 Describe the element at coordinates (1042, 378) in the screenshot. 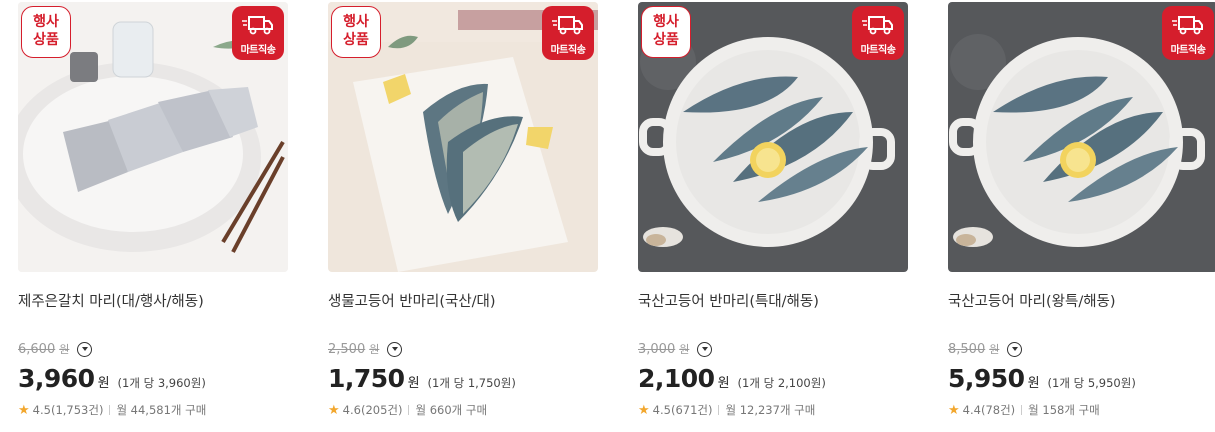

I see `sale-price: 5,950 원 (1개 당 5,950원)` at that location.